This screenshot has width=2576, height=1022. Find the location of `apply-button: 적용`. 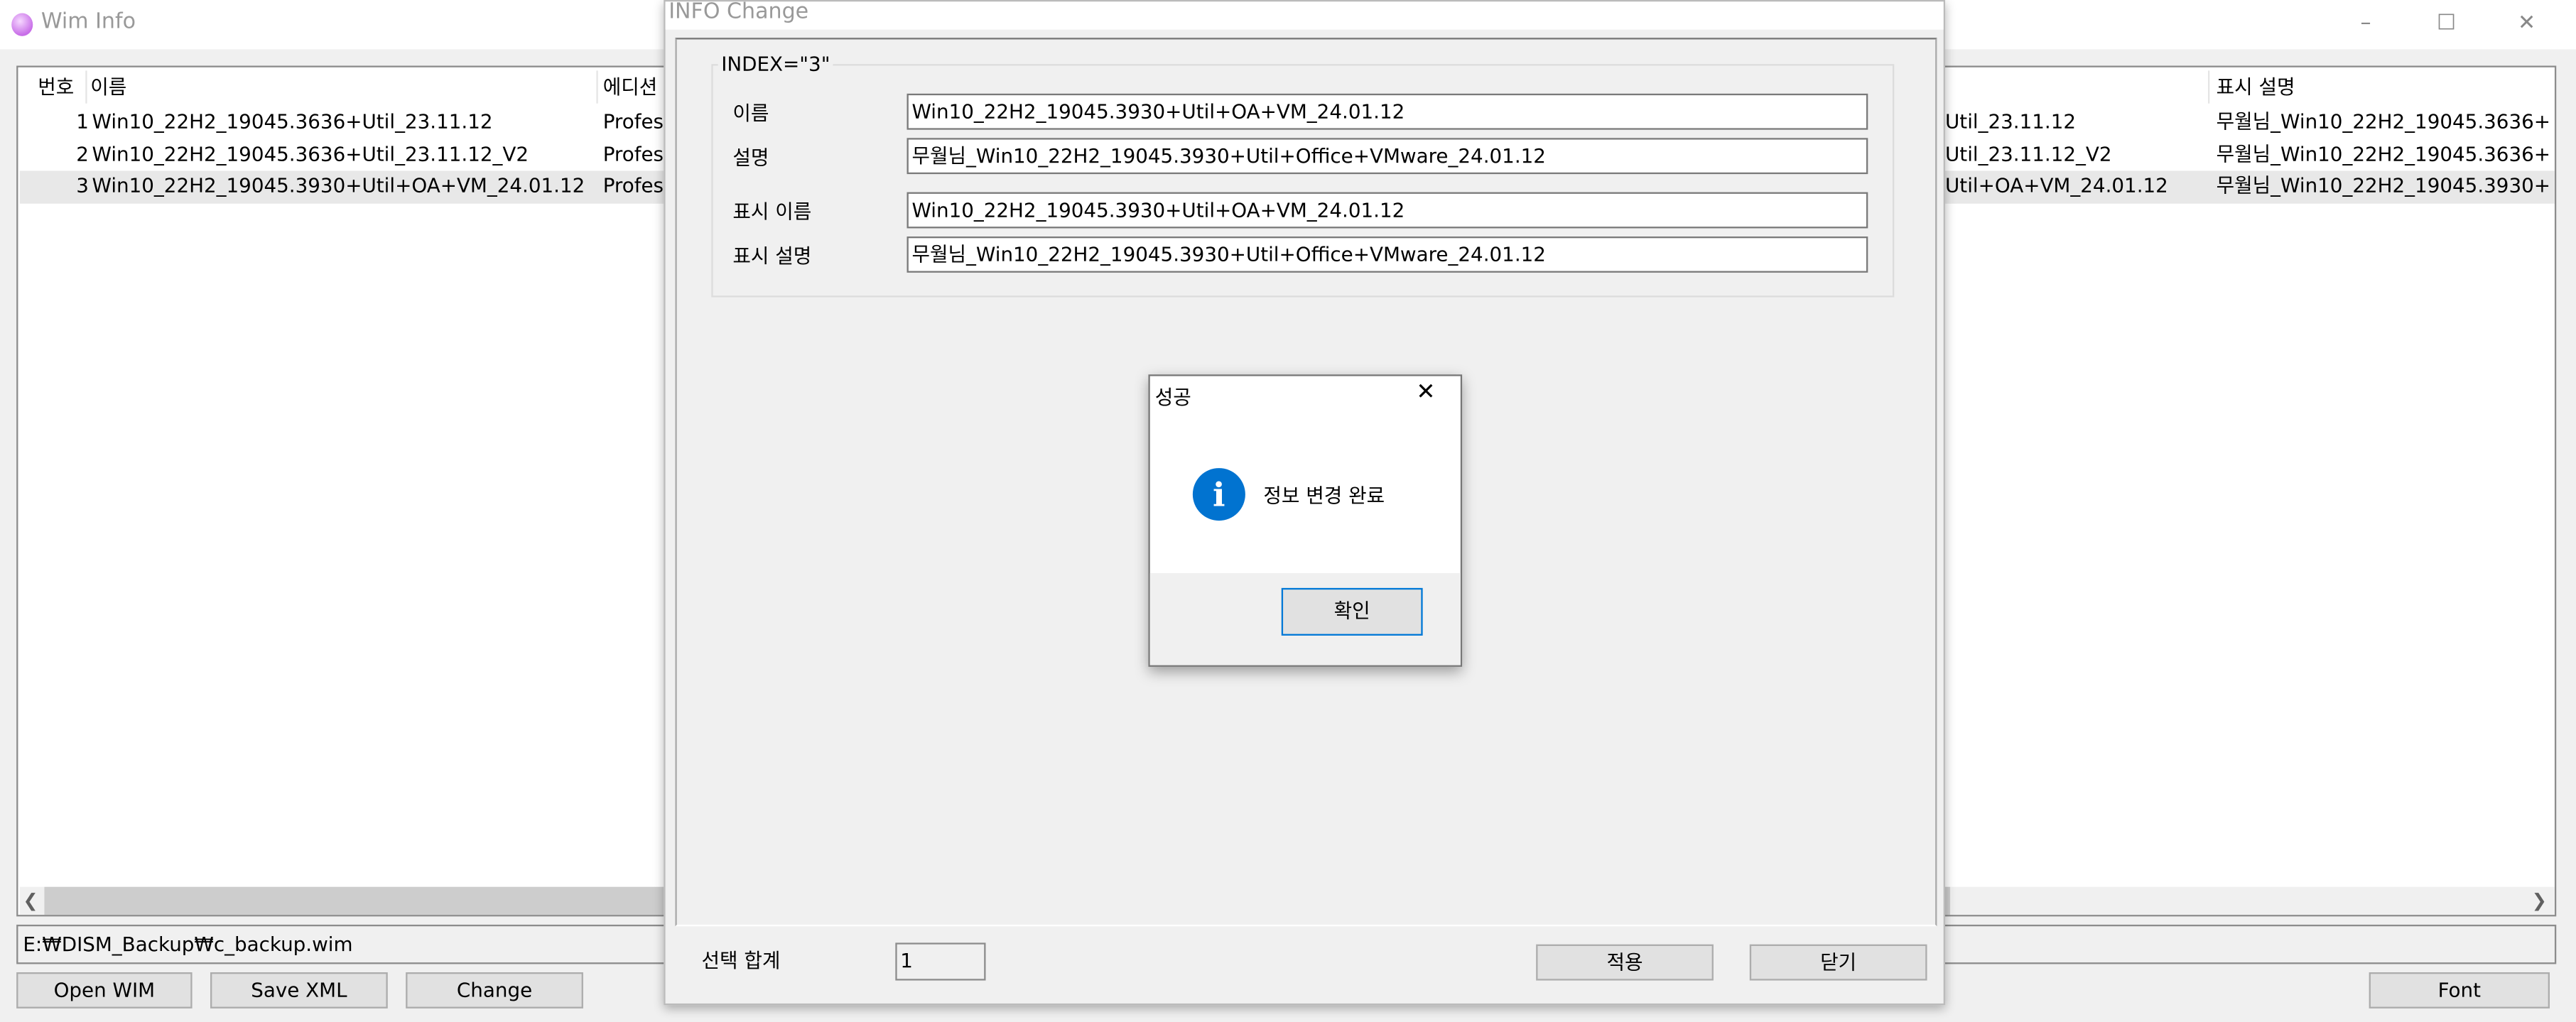

apply-button: 적용 is located at coordinates (1625, 962).